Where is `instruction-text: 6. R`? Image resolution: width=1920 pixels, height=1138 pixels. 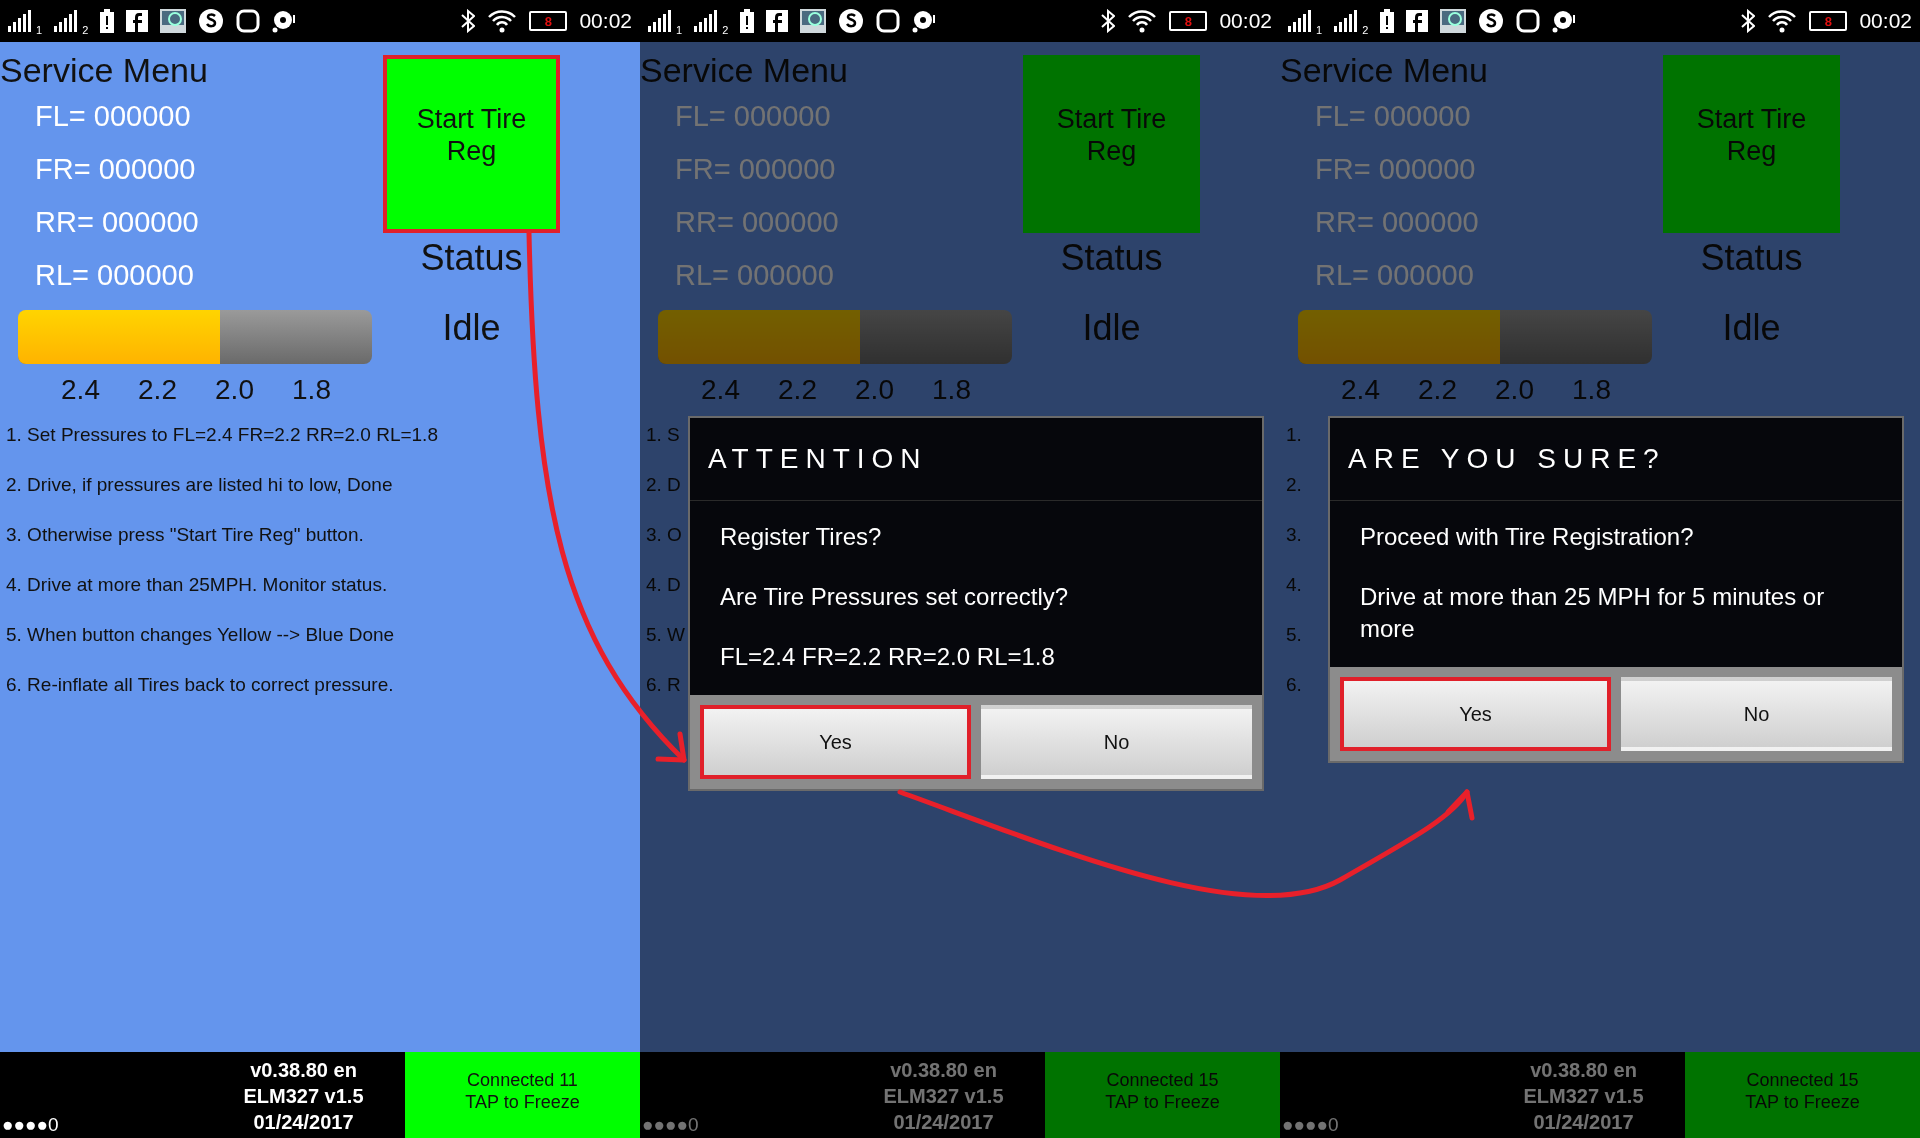 instruction-text: 6. R is located at coordinates (663, 685).